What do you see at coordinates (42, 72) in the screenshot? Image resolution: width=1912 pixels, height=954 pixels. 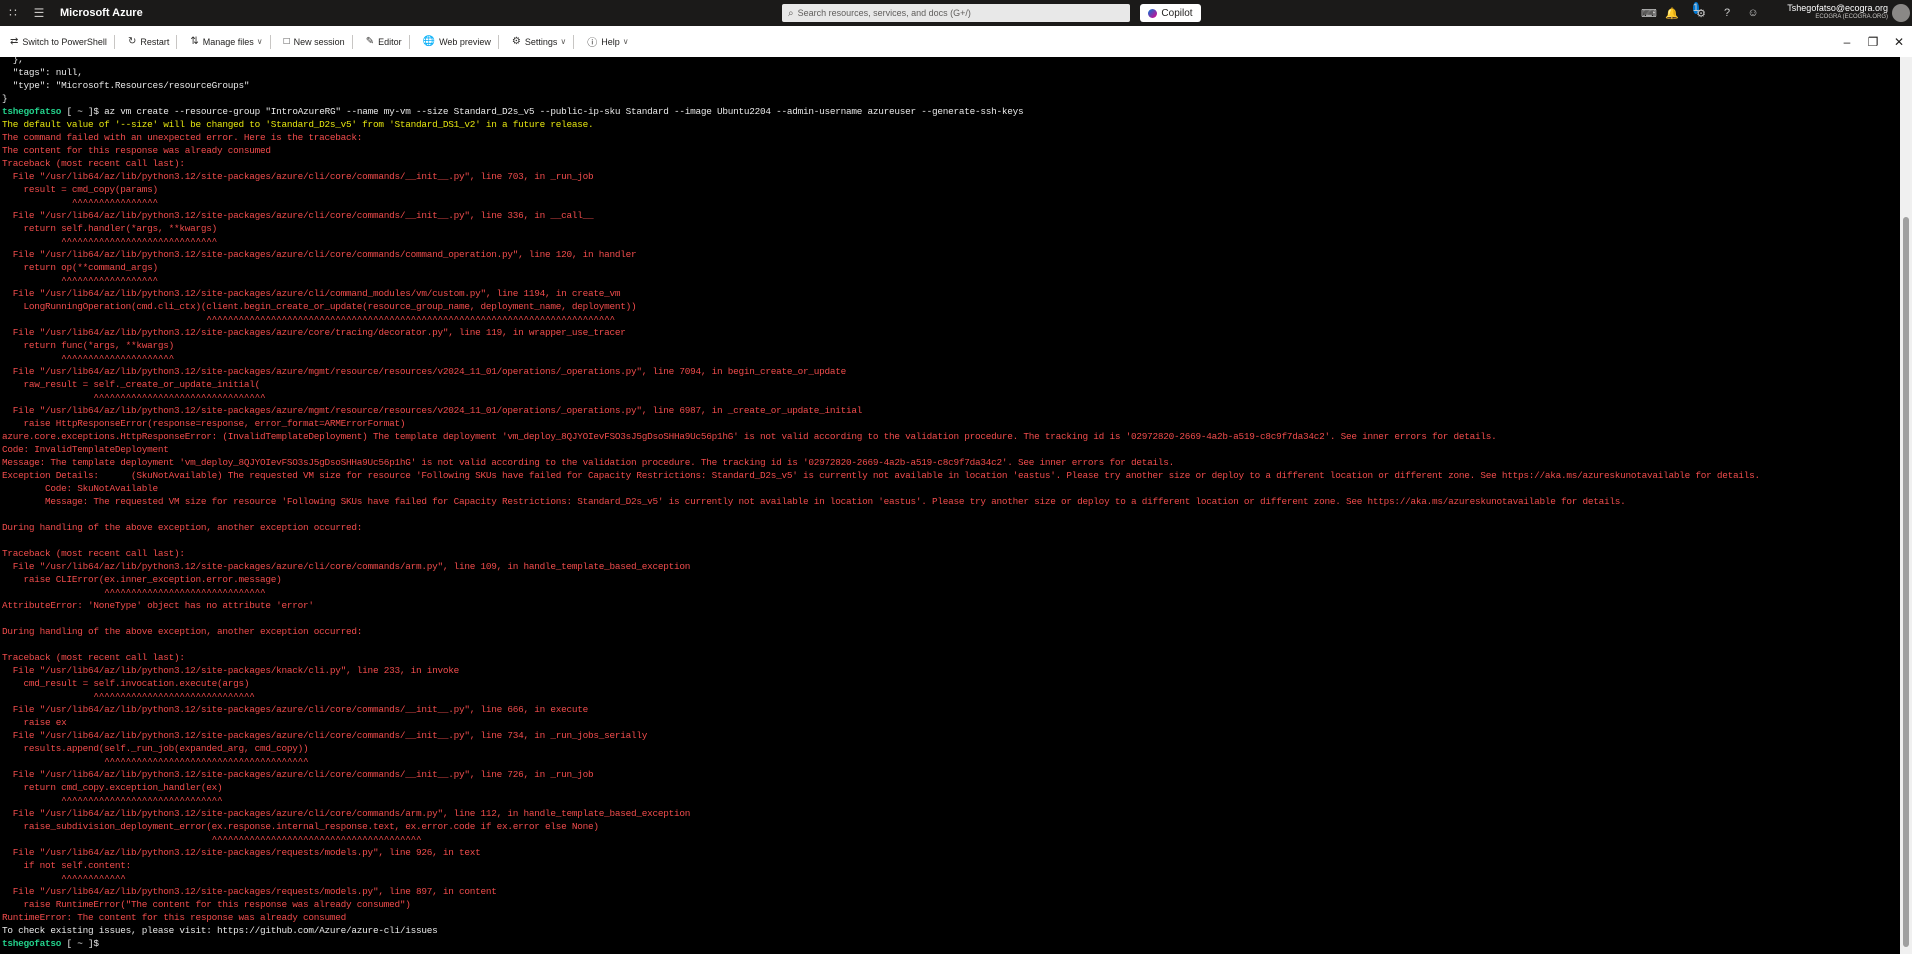 I see `terminal-line: "tags": null,` at bounding box center [42, 72].